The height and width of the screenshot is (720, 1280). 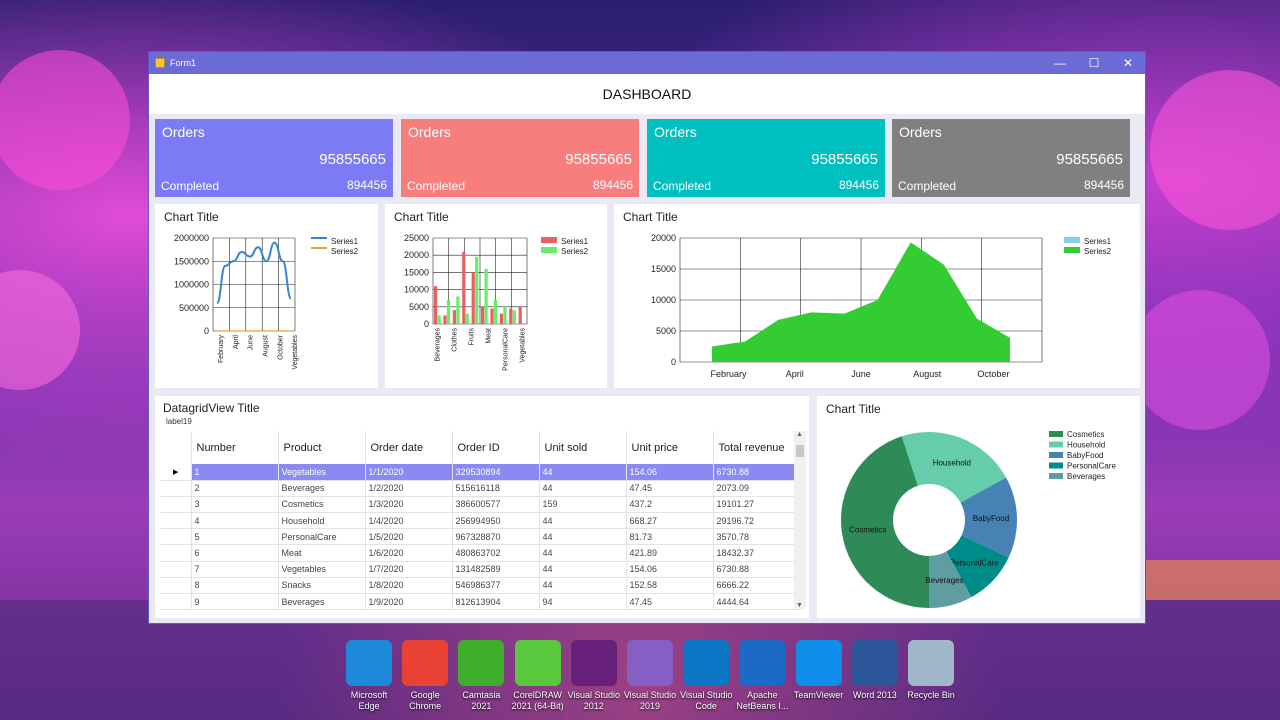 I want to click on vertical-scrollbar: ▲ ▼, so click(x=800, y=520).